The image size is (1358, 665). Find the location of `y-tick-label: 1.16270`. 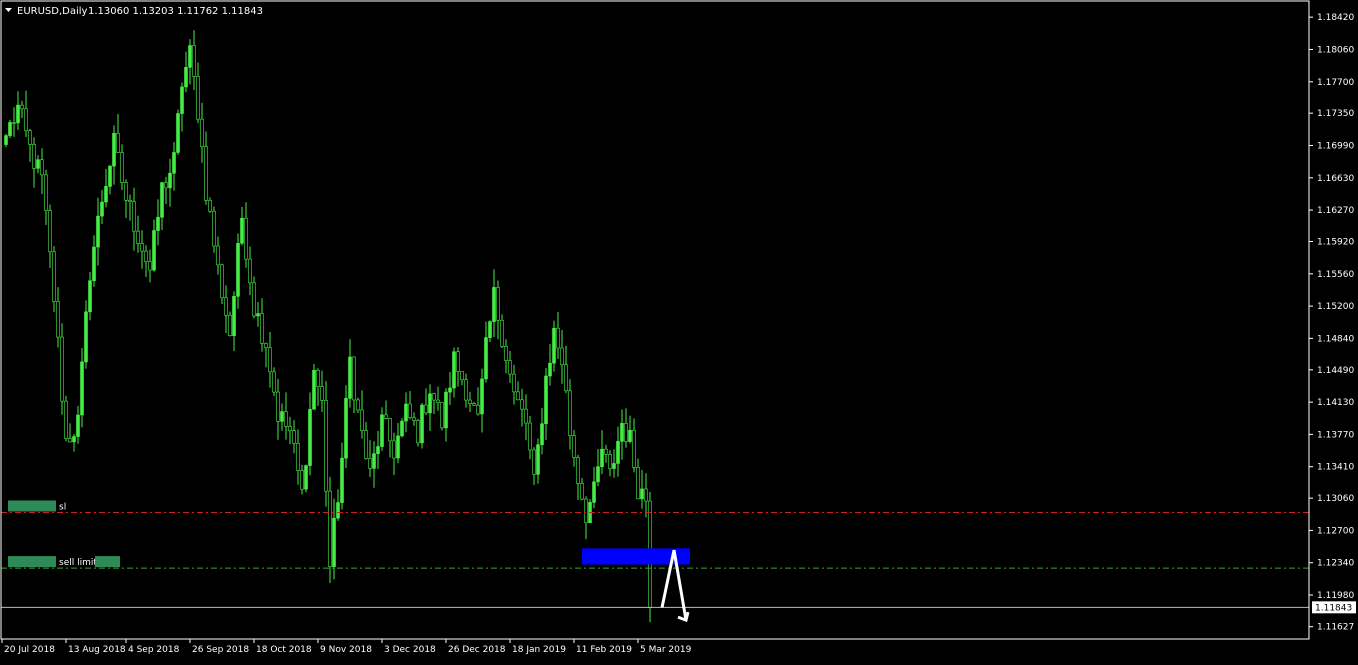

y-tick-label: 1.16270 is located at coordinates (1335, 211).